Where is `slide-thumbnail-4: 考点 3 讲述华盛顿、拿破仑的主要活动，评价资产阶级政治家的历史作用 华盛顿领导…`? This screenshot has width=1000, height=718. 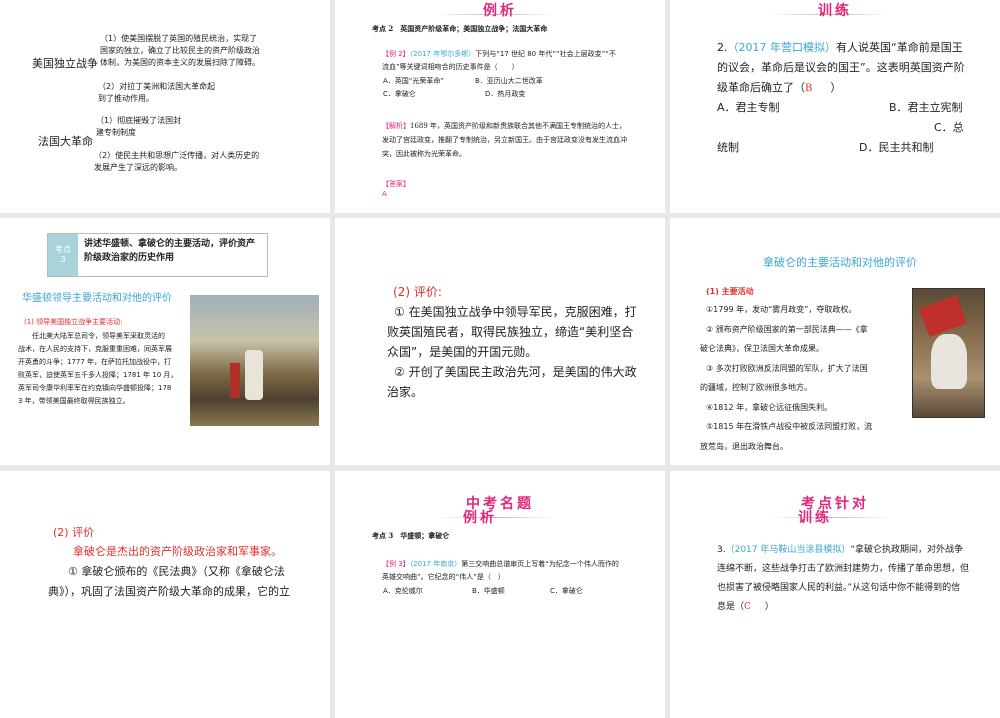
slide-thumbnail-4: 考点 3 讲述华盛顿、拿破仑的主要活动，评价资产阶级政治家的历史作用 华盛顿领导… is located at coordinates (165, 341).